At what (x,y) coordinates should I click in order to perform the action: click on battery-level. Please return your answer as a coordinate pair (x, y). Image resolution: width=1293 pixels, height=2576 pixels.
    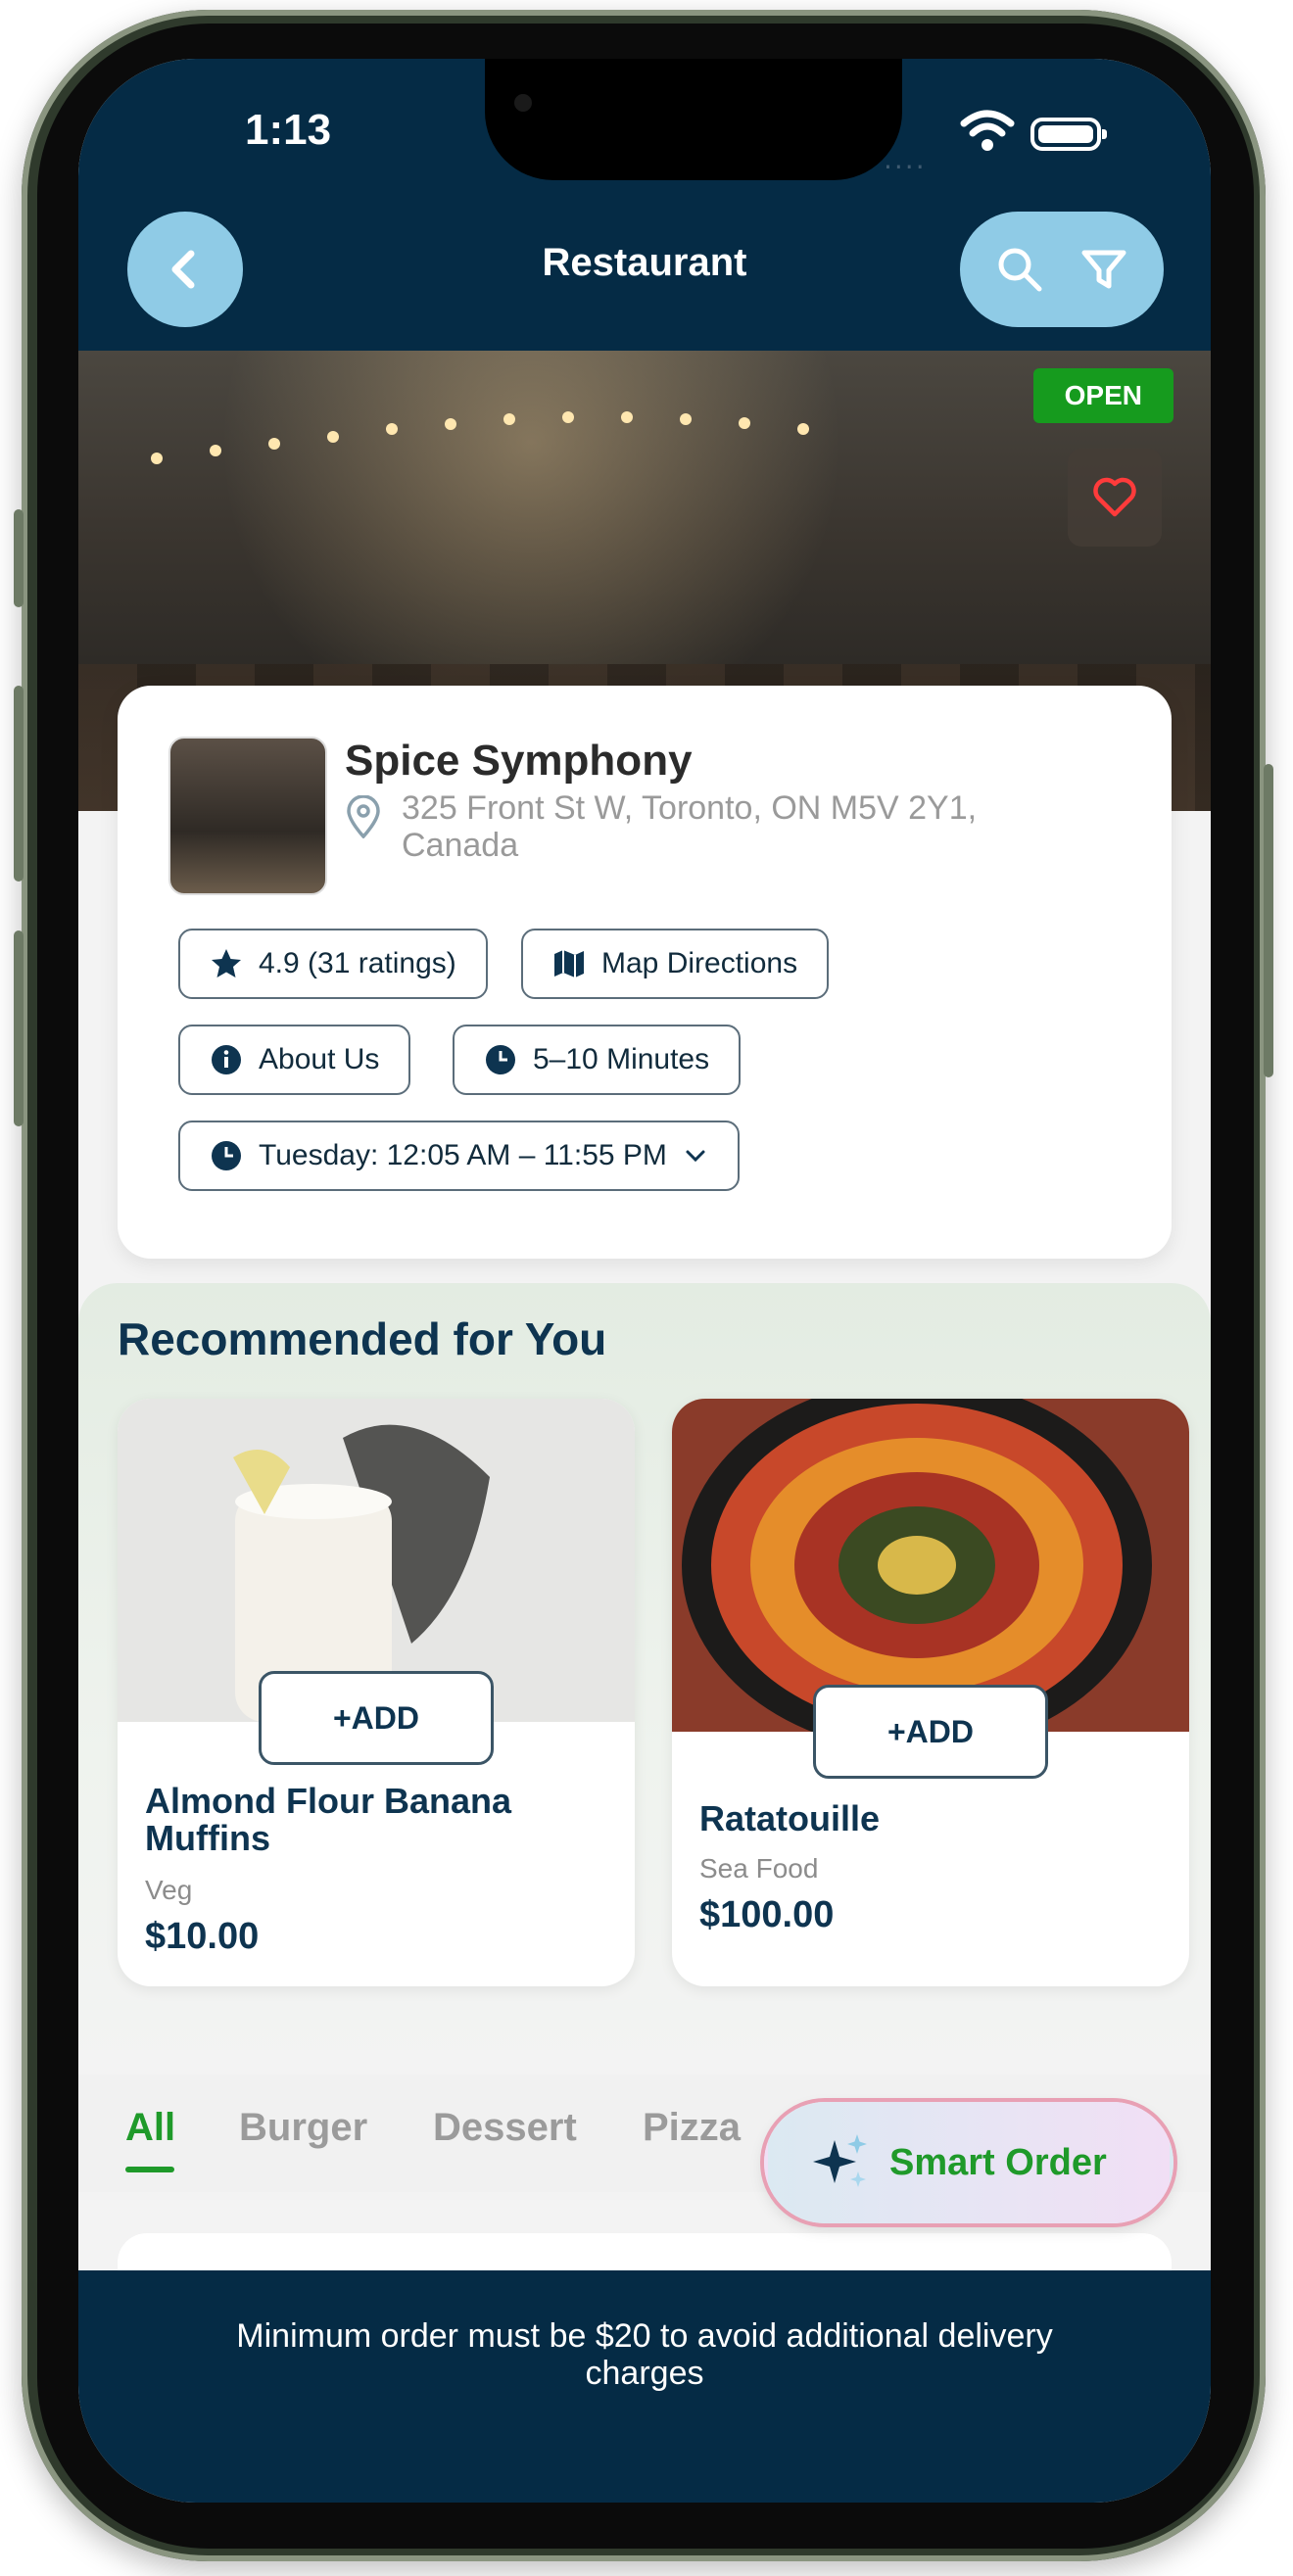
    Looking at the image, I should click on (1065, 134).